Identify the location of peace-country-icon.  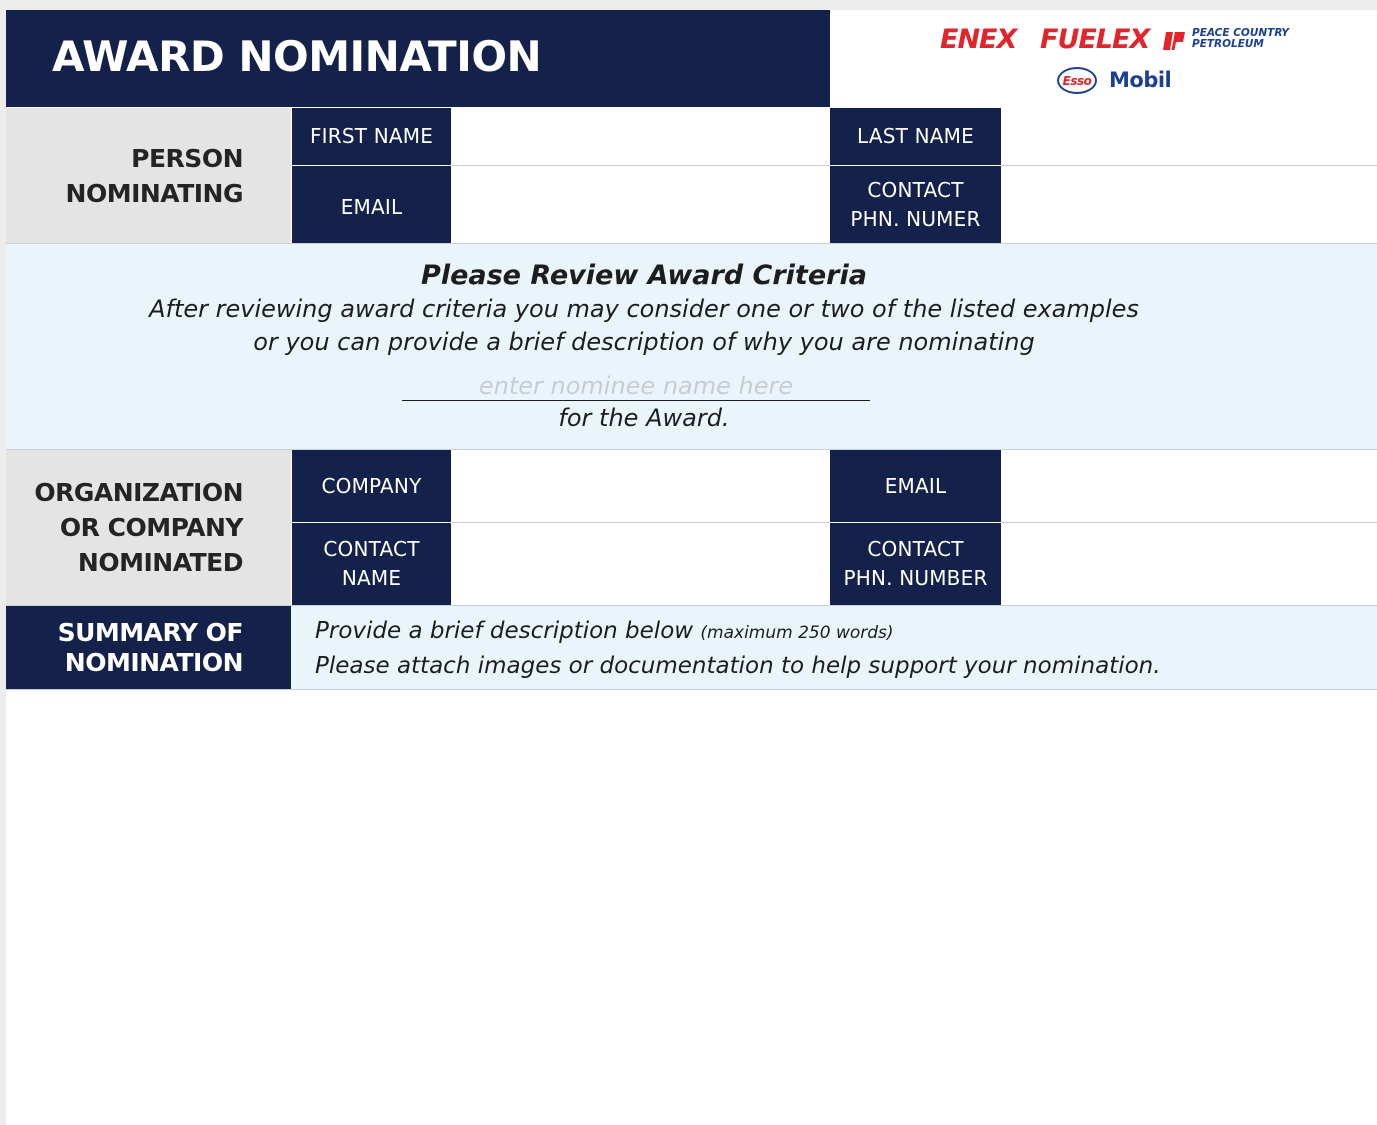
(1174, 41).